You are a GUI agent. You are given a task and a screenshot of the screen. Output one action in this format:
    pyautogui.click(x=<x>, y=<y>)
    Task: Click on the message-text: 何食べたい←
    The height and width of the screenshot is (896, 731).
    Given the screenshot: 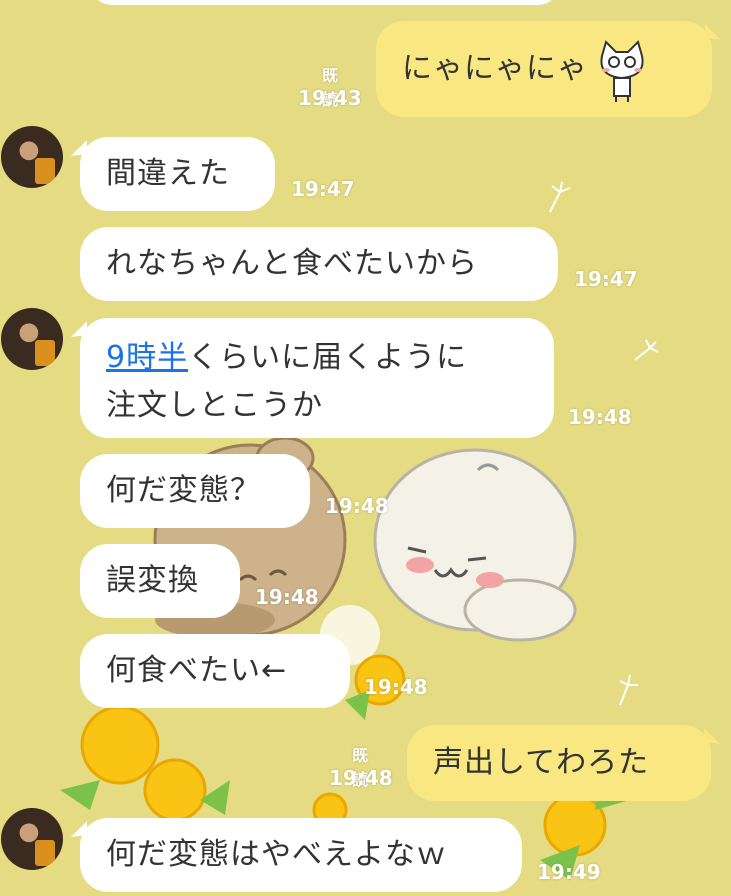 What is the action you would take?
    pyautogui.click(x=197, y=670)
    